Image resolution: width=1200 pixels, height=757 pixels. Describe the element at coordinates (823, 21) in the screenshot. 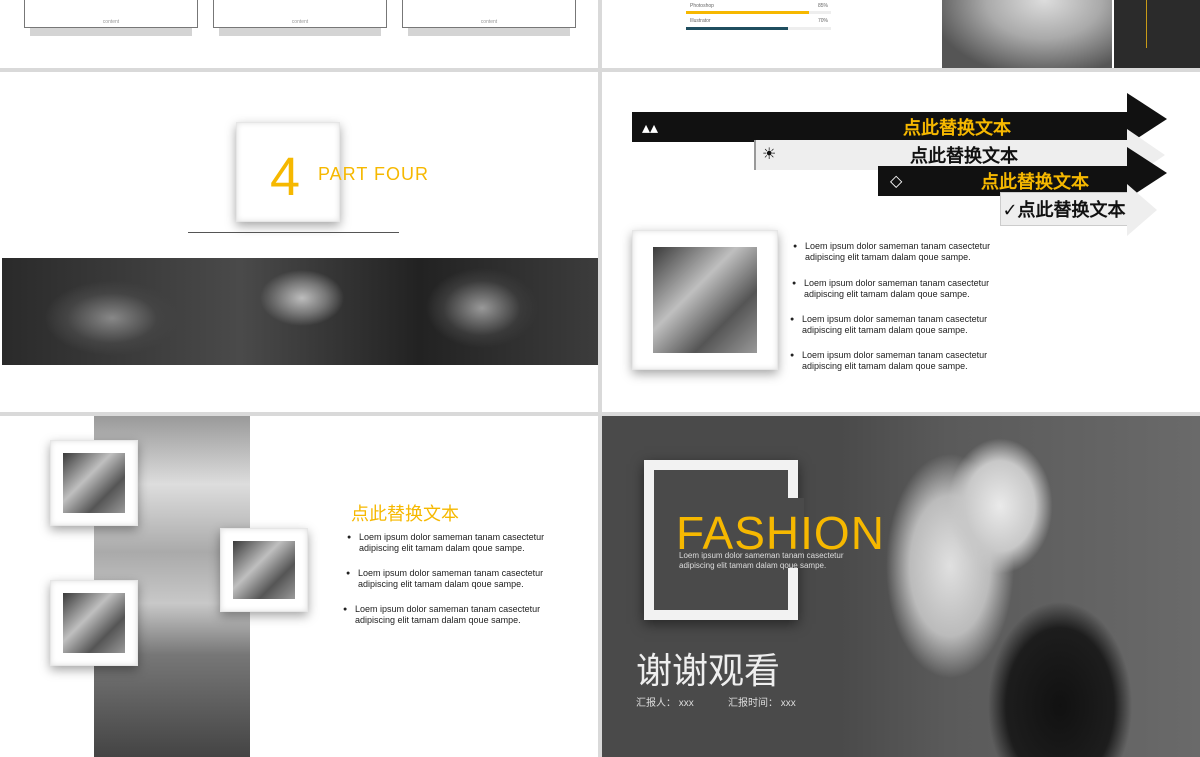

I see `skill-pct-illustrator: 70%` at that location.